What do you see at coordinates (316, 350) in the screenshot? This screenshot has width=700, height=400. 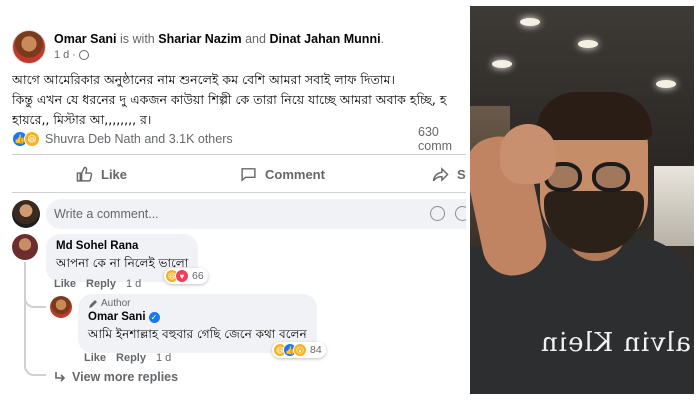 I see `reply-reaction-count: 84` at bounding box center [316, 350].